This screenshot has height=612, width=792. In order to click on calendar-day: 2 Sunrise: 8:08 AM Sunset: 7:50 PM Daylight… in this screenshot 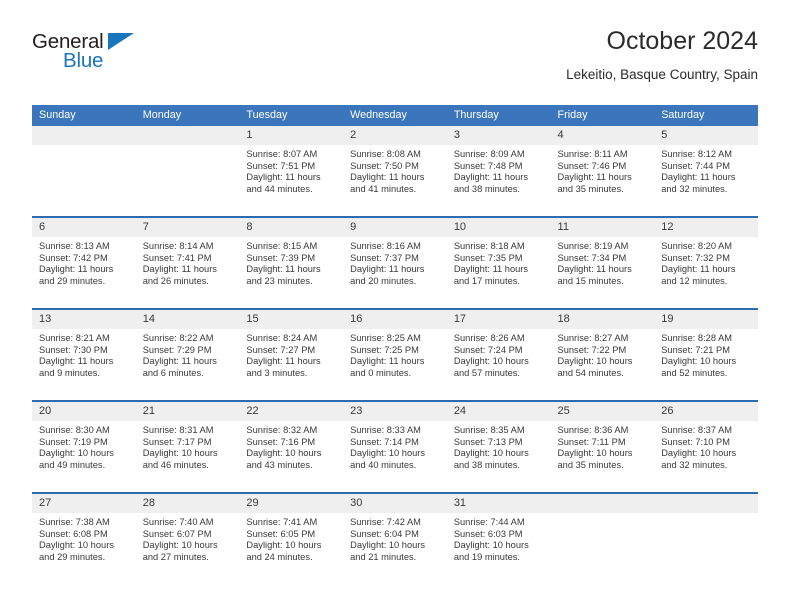, I will do `click(395, 171)`.